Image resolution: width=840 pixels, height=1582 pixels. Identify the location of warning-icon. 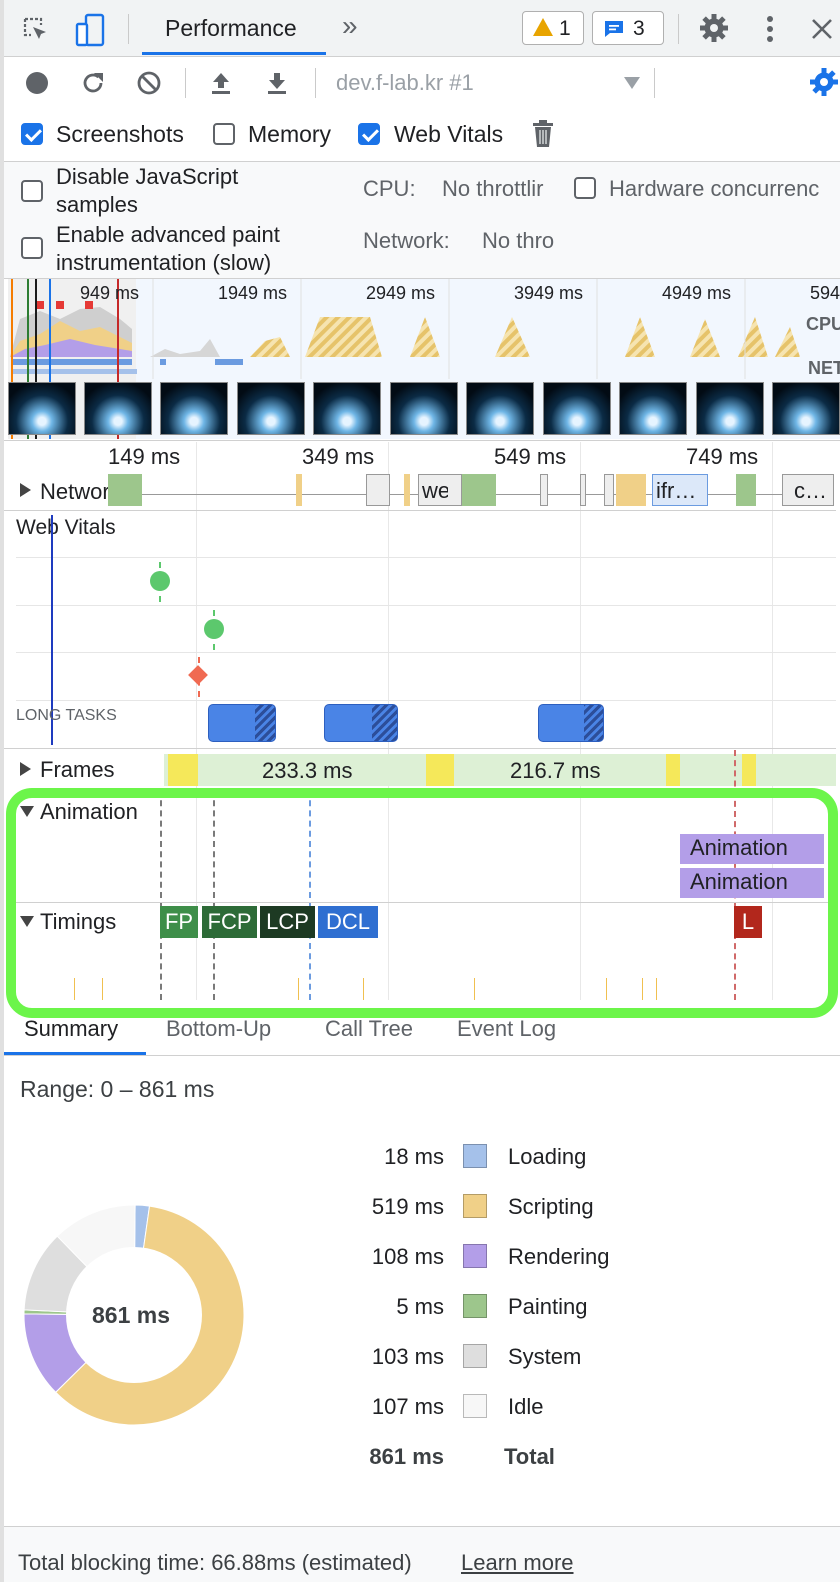
(543, 27).